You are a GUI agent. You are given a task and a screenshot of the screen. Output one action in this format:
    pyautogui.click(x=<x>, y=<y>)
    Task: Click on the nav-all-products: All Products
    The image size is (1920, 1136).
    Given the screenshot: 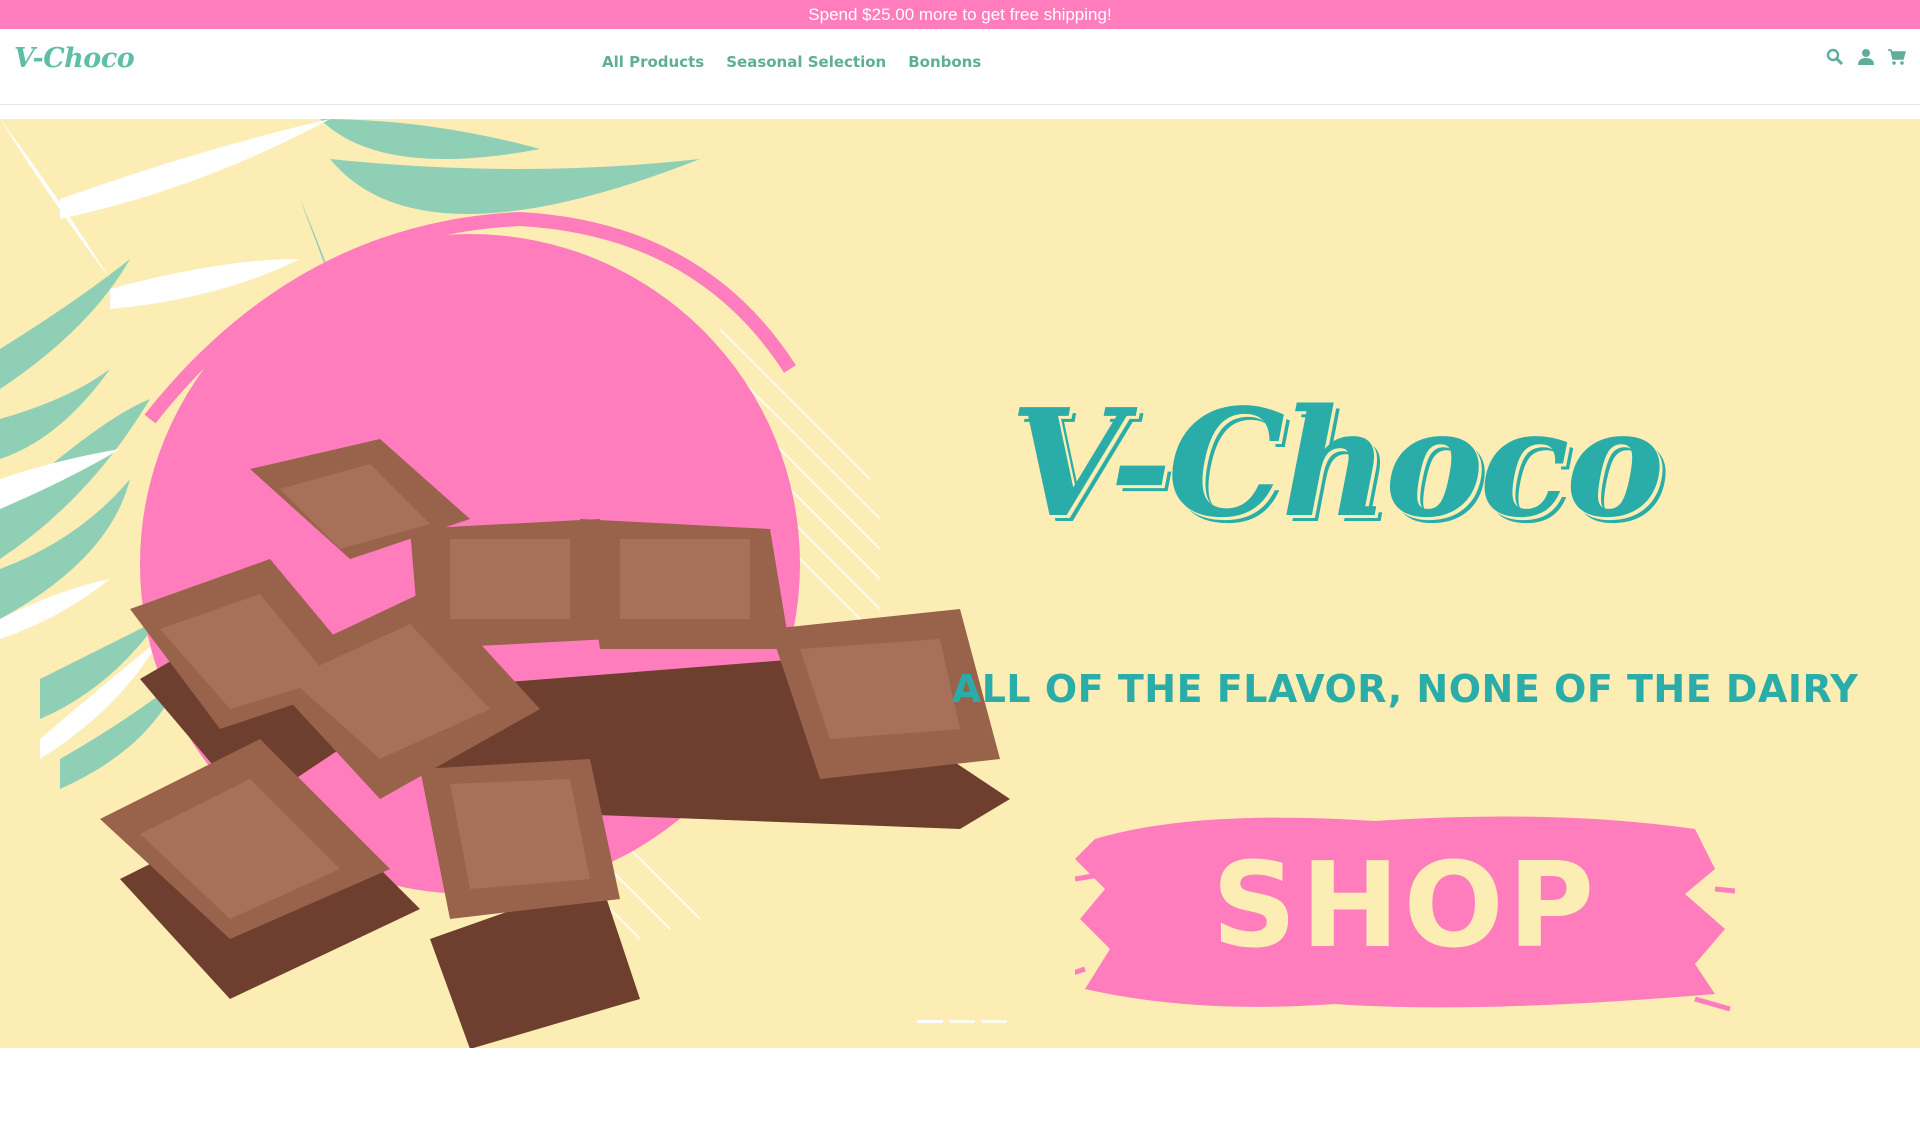 What is the action you would take?
    pyautogui.click(x=653, y=62)
    